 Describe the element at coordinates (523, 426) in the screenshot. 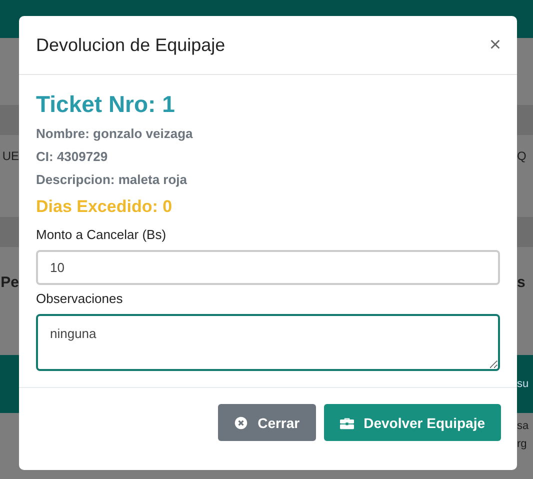

I see `partial-text: sa` at that location.